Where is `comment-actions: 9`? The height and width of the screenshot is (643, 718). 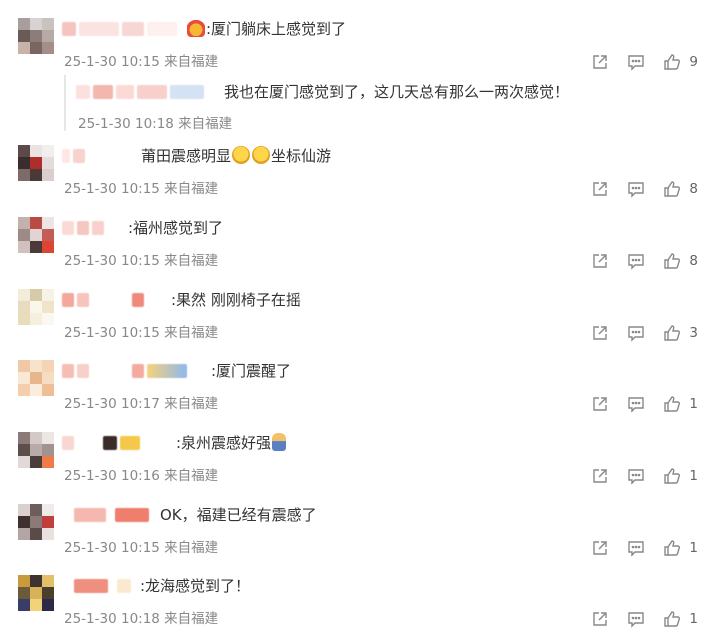
comment-actions: 9 is located at coordinates (644, 62).